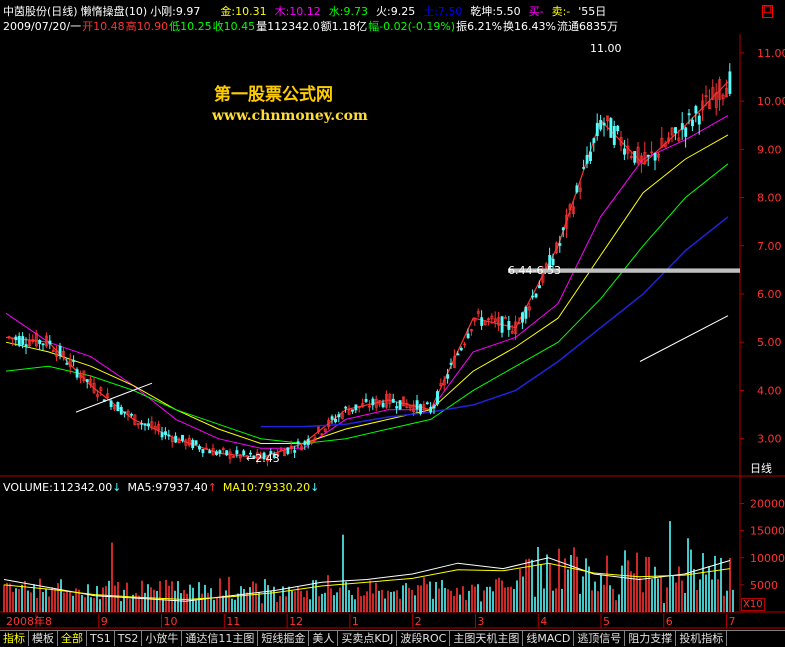  What do you see at coordinates (368, 638) in the screenshot?
I see `tab-9: 买卖点KDJ` at bounding box center [368, 638].